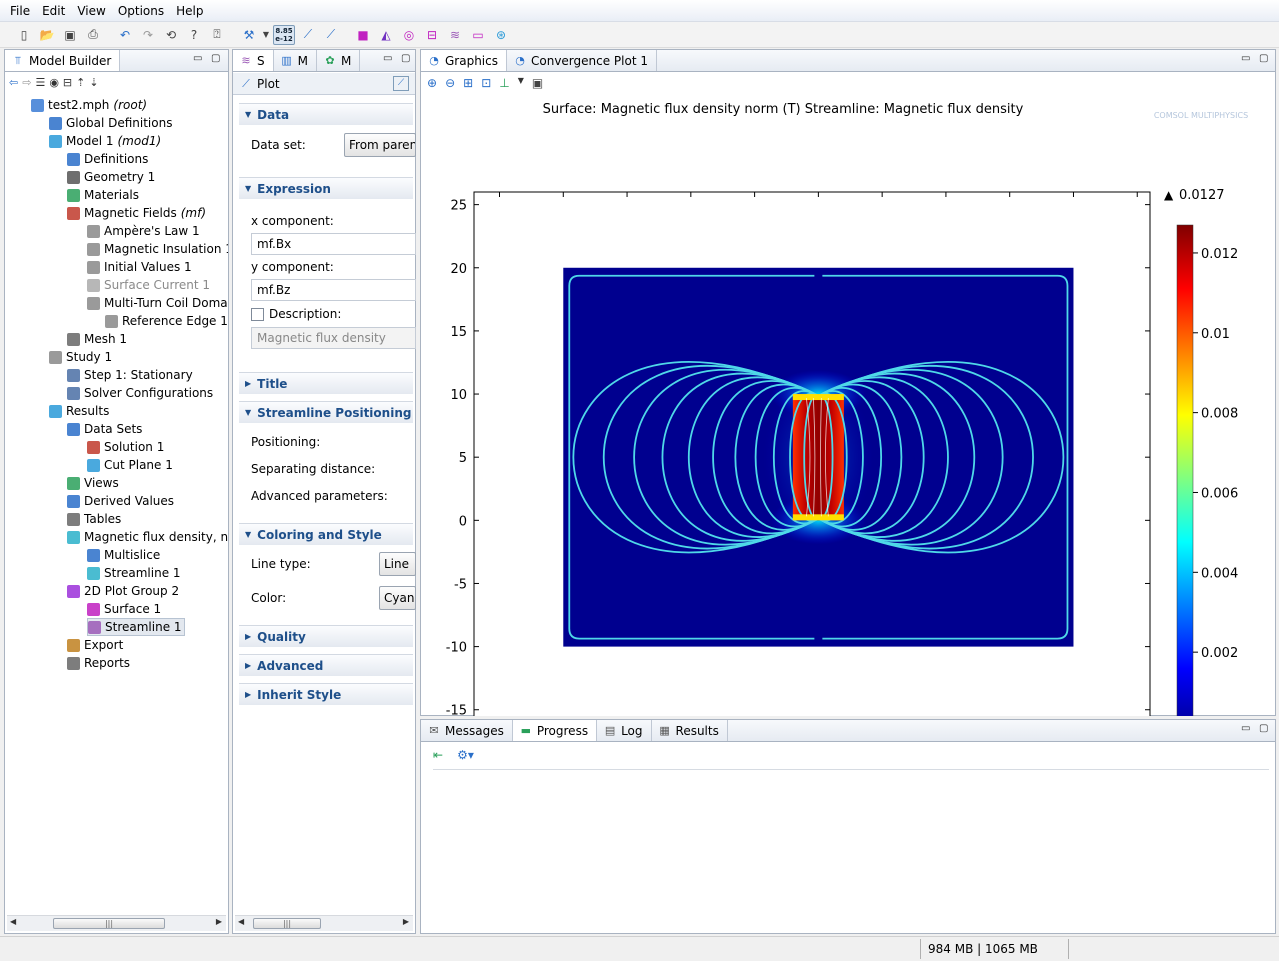 The height and width of the screenshot is (961, 1279). I want to click on section-data: ▼ Data, so click(326, 114).